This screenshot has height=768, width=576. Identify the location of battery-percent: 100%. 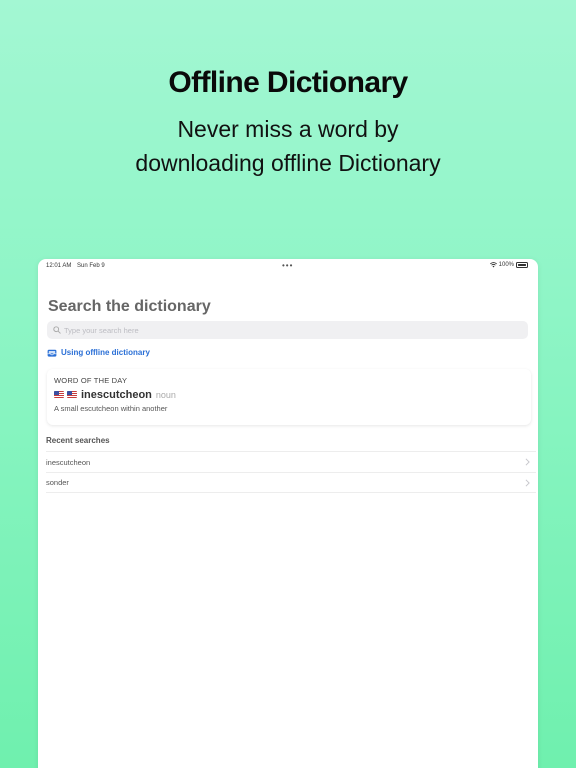
(506, 265).